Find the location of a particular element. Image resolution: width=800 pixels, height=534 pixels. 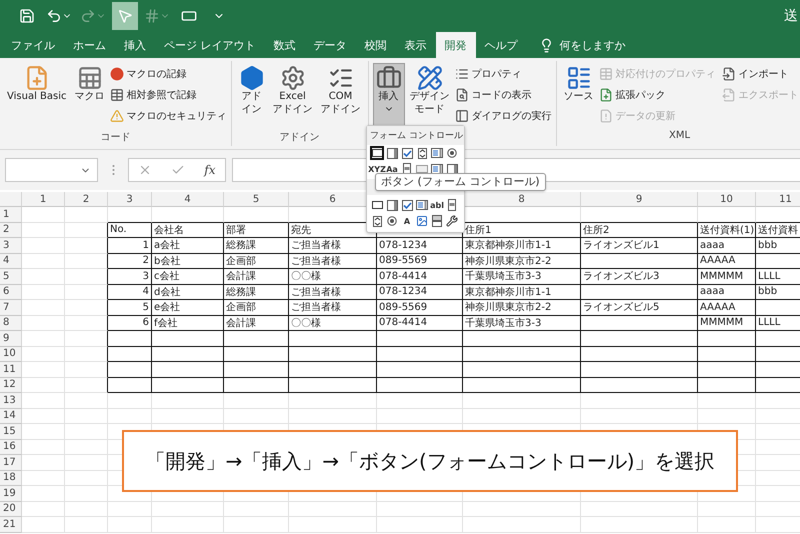

row-header: 21 is located at coordinates (11, 524).